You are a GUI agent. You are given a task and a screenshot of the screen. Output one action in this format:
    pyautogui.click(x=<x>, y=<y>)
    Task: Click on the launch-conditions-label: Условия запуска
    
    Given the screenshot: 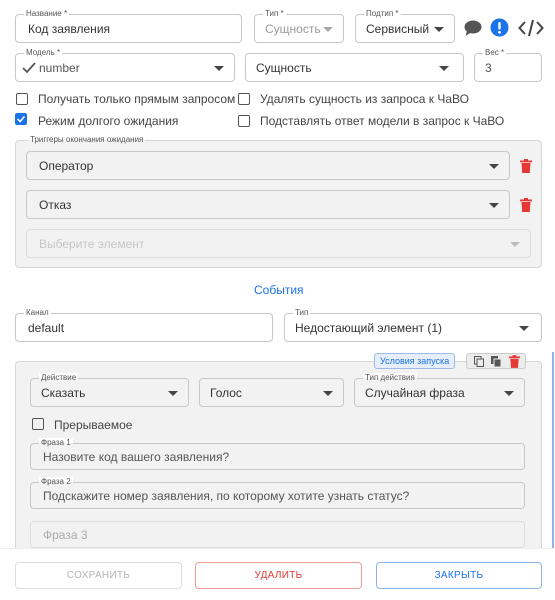 What is the action you would take?
    pyautogui.click(x=415, y=361)
    